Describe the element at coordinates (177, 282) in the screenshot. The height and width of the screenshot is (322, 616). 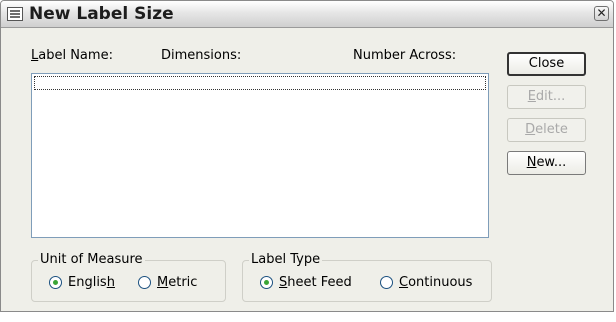
I see `radio-metric-label: Metric` at that location.